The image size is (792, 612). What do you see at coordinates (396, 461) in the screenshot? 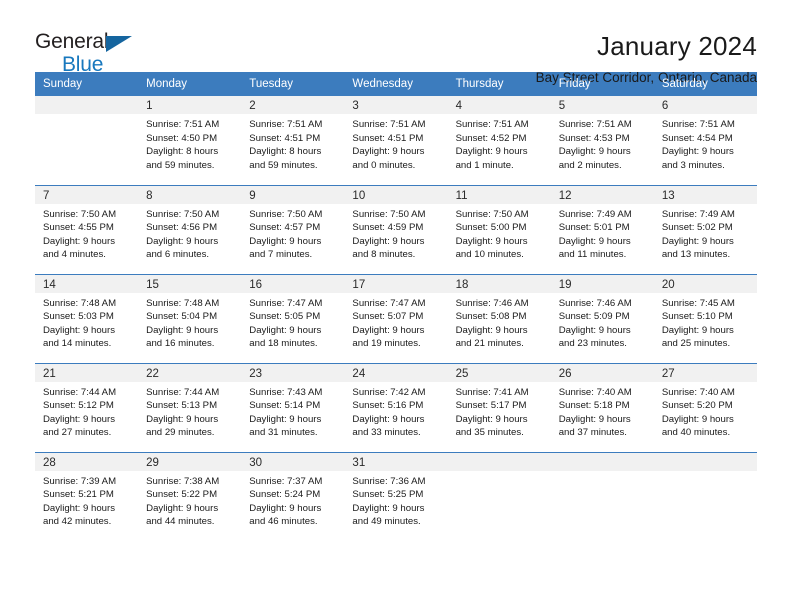
I see `day-number: 31` at bounding box center [396, 461].